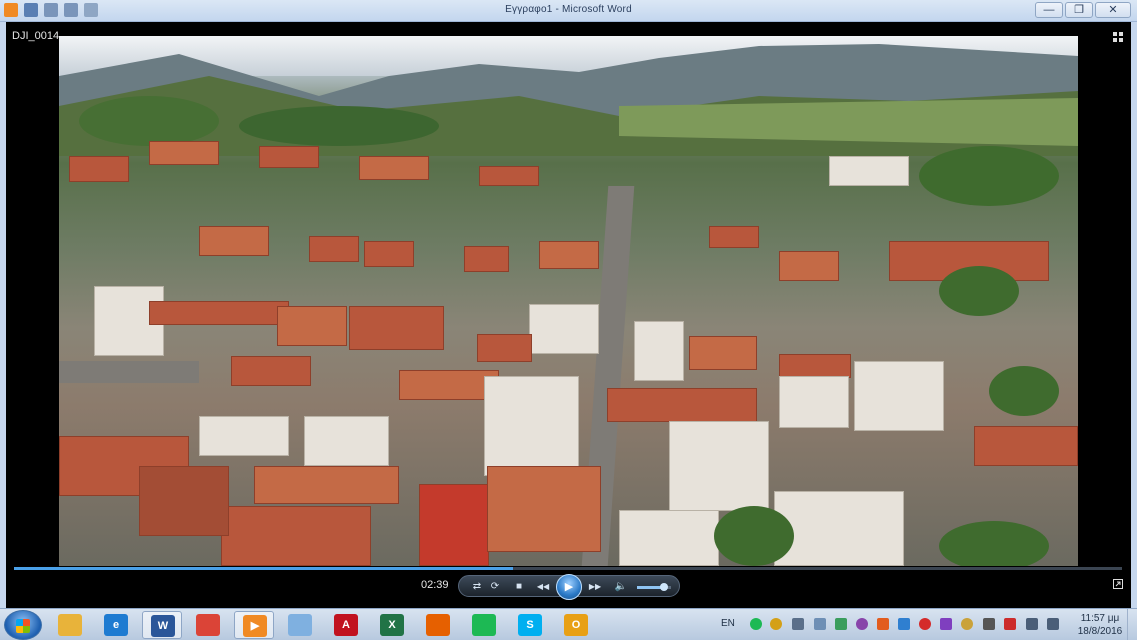 The width and height of the screenshot is (1137, 640). What do you see at coordinates (530, 625) in the screenshot?
I see `taskbar-app-skype: S` at bounding box center [530, 625].